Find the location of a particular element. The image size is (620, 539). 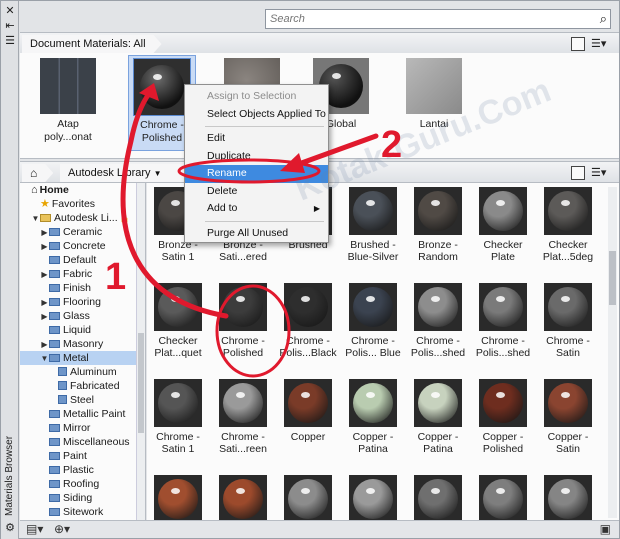

library-material: Bronze - Random is located at coordinates (438, 225).